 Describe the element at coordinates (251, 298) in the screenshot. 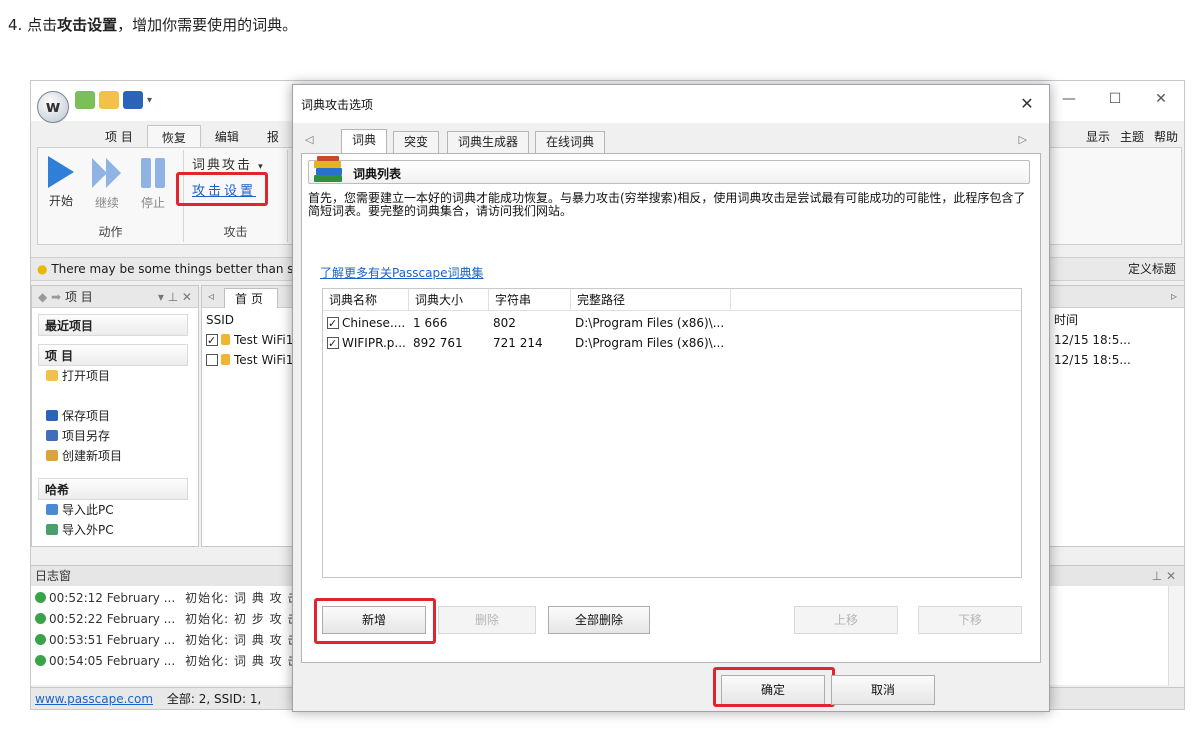

I see `tab-home: 首页` at that location.